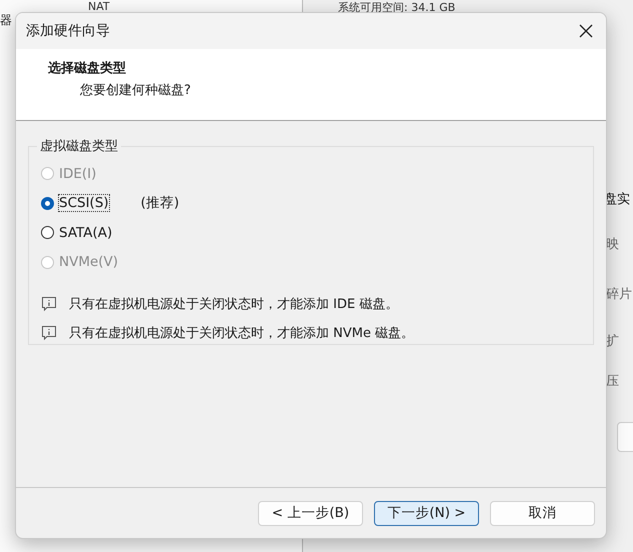 This screenshot has height=552, width=633. I want to click on disk-space-text: 系统可用空间: 34.1 GB, so click(397, 7).